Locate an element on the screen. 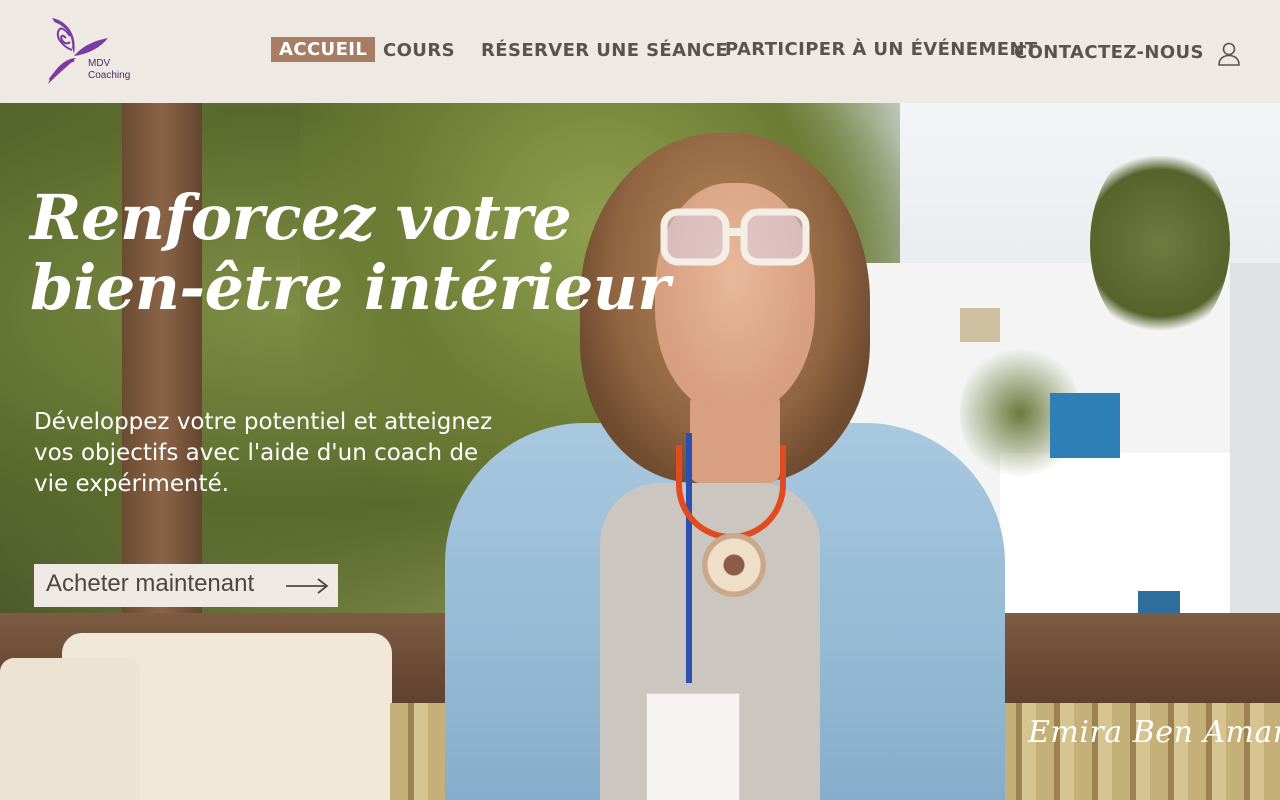 The width and height of the screenshot is (1280, 800). hero-photo-event-badge is located at coordinates (693, 746).